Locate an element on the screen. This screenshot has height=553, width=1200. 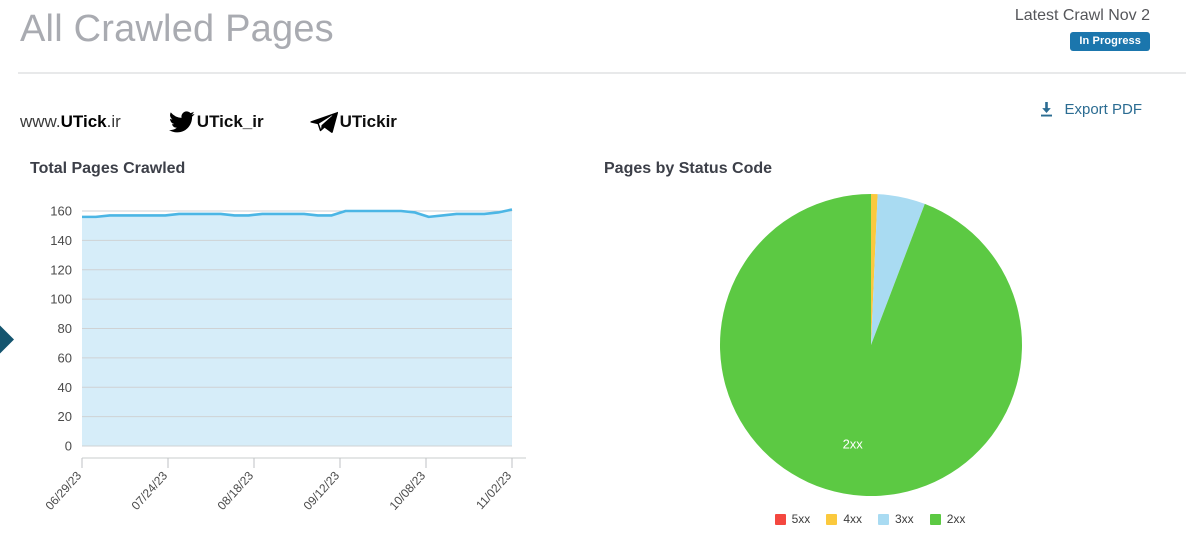
pages-by-status-code-chart: 2xx is located at coordinates (870, 345).